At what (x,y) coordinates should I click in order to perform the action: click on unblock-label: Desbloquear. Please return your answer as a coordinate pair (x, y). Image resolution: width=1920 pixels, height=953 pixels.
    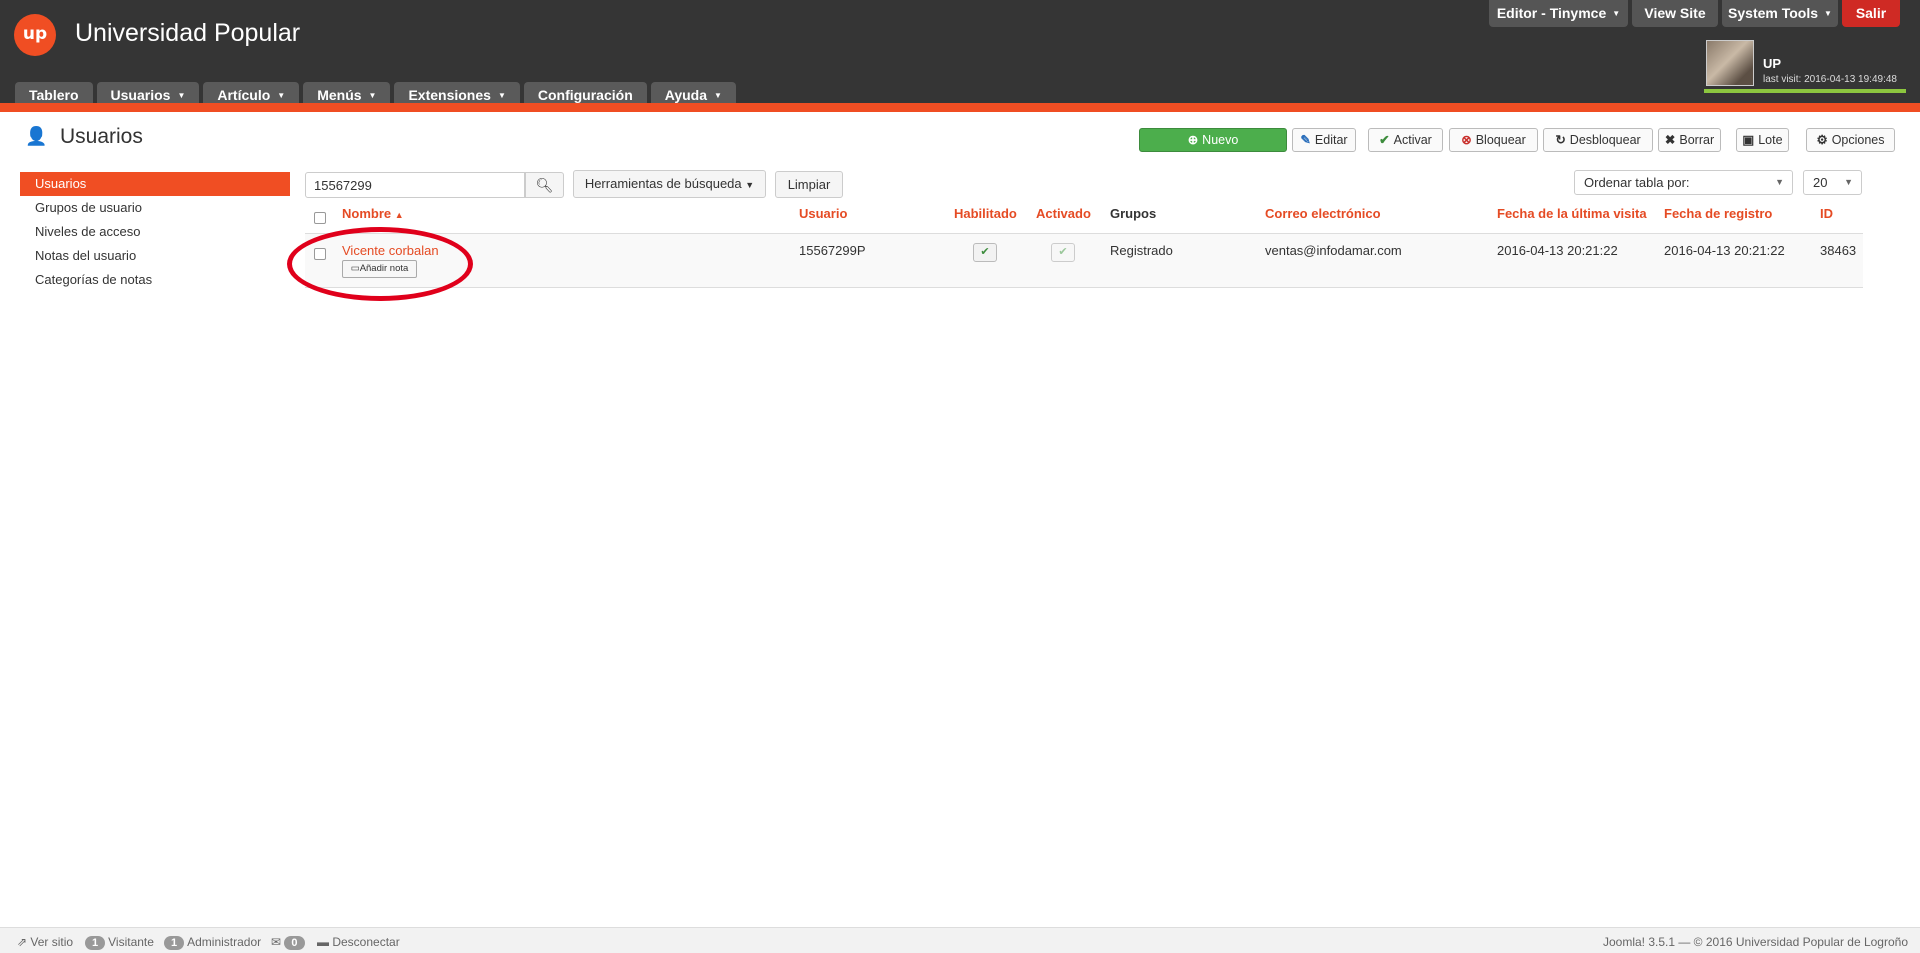
    Looking at the image, I should click on (1605, 140).